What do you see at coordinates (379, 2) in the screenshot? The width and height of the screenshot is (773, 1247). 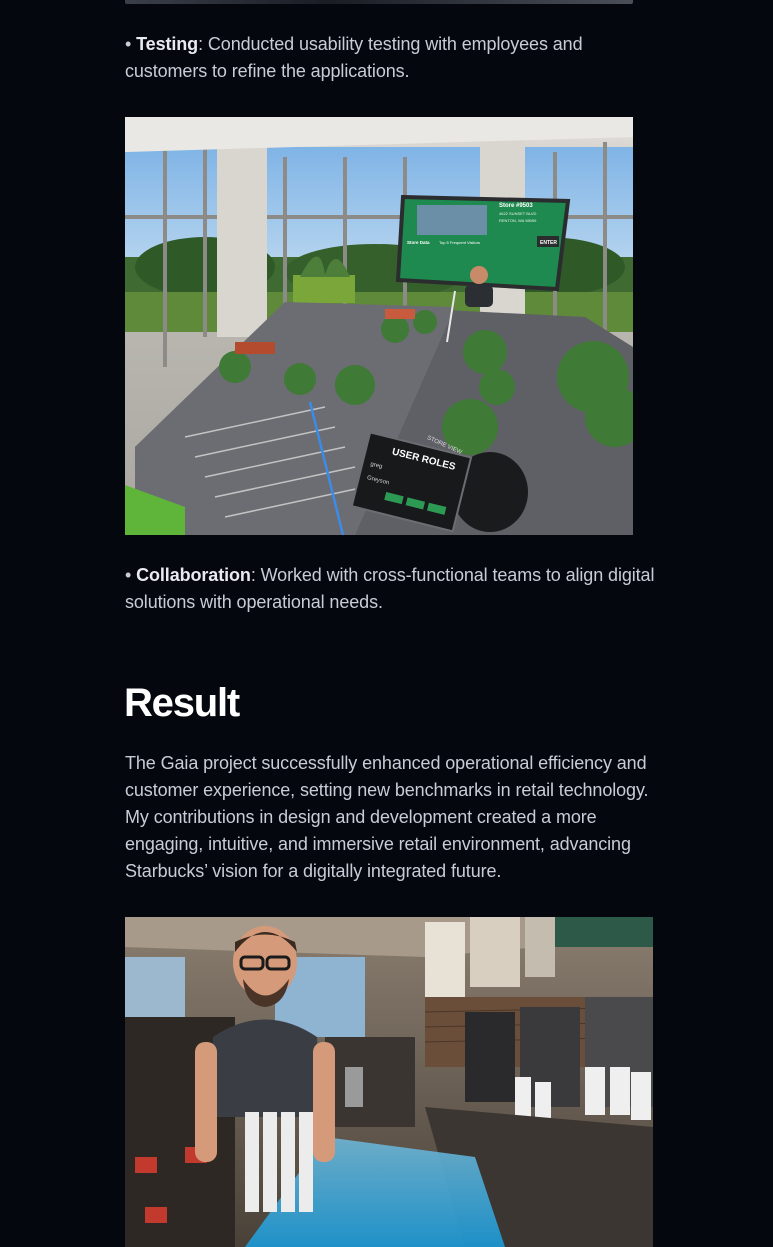 I see `previous-image-edge` at bounding box center [379, 2].